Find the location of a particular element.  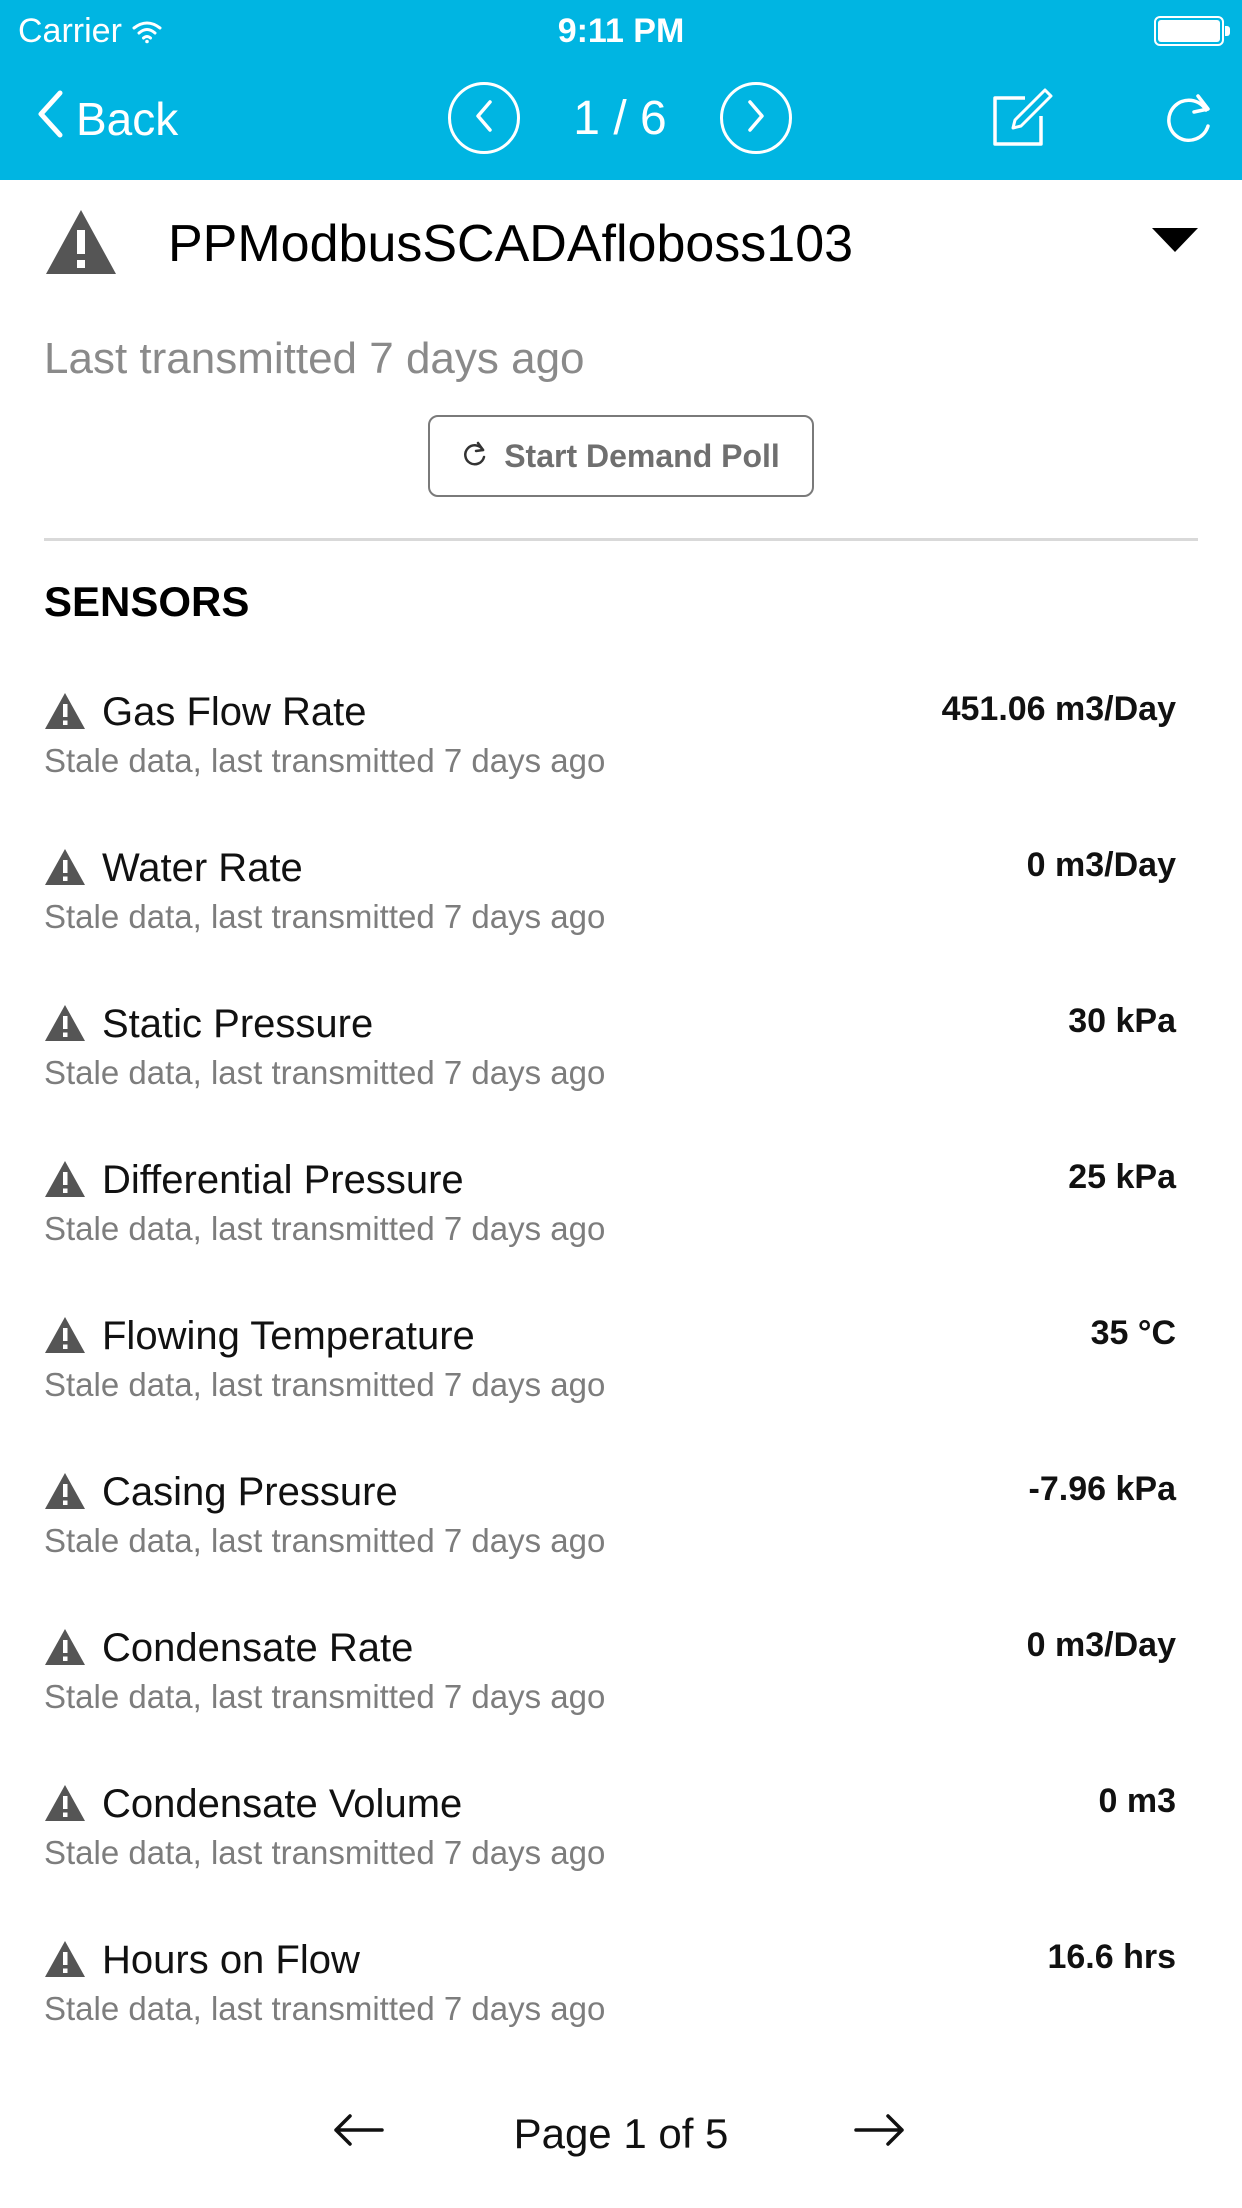

pagination: Page 1 of 5 is located at coordinates (621, 2135).